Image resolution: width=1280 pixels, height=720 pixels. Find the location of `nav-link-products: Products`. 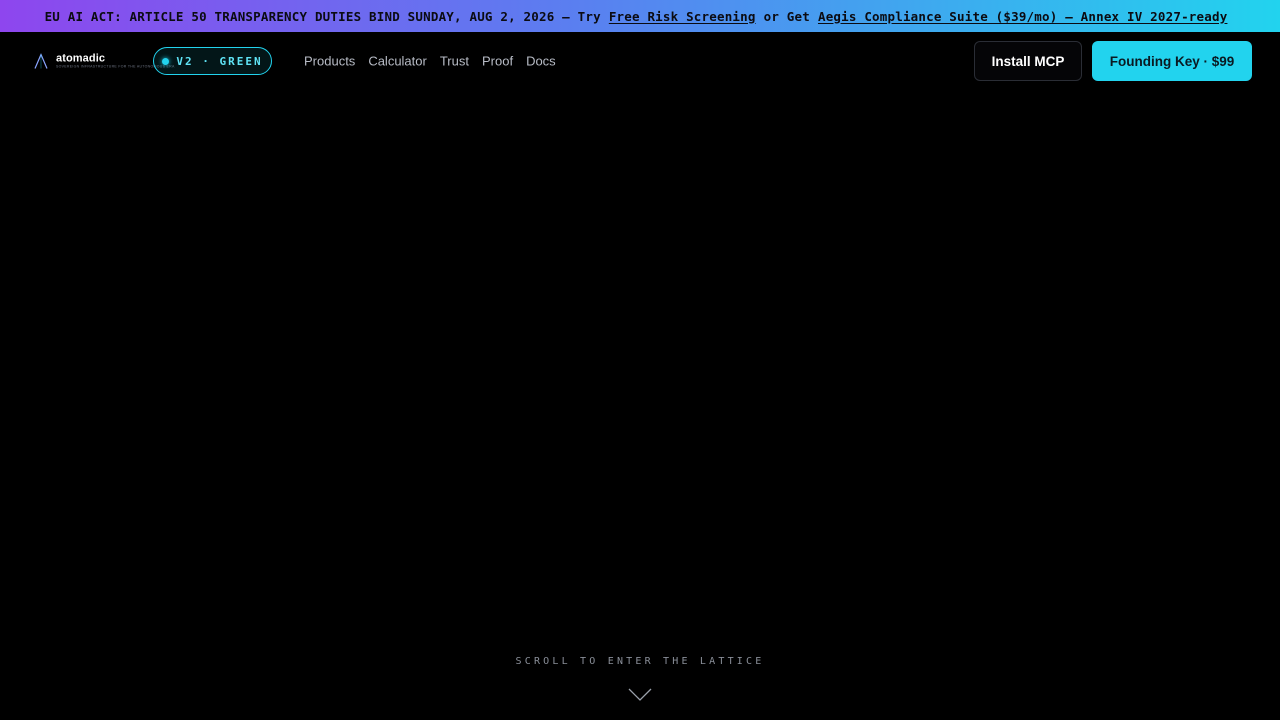

nav-link-products: Products is located at coordinates (329, 61).